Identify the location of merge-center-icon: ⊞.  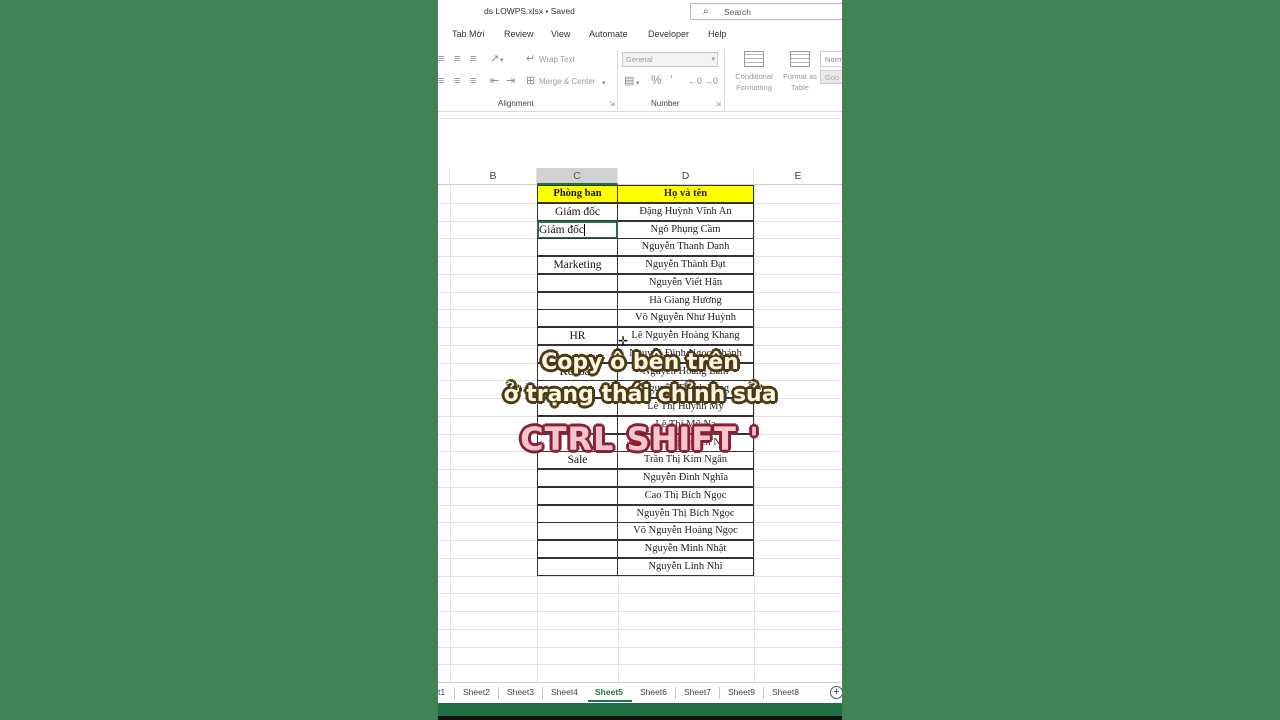
(530, 81).